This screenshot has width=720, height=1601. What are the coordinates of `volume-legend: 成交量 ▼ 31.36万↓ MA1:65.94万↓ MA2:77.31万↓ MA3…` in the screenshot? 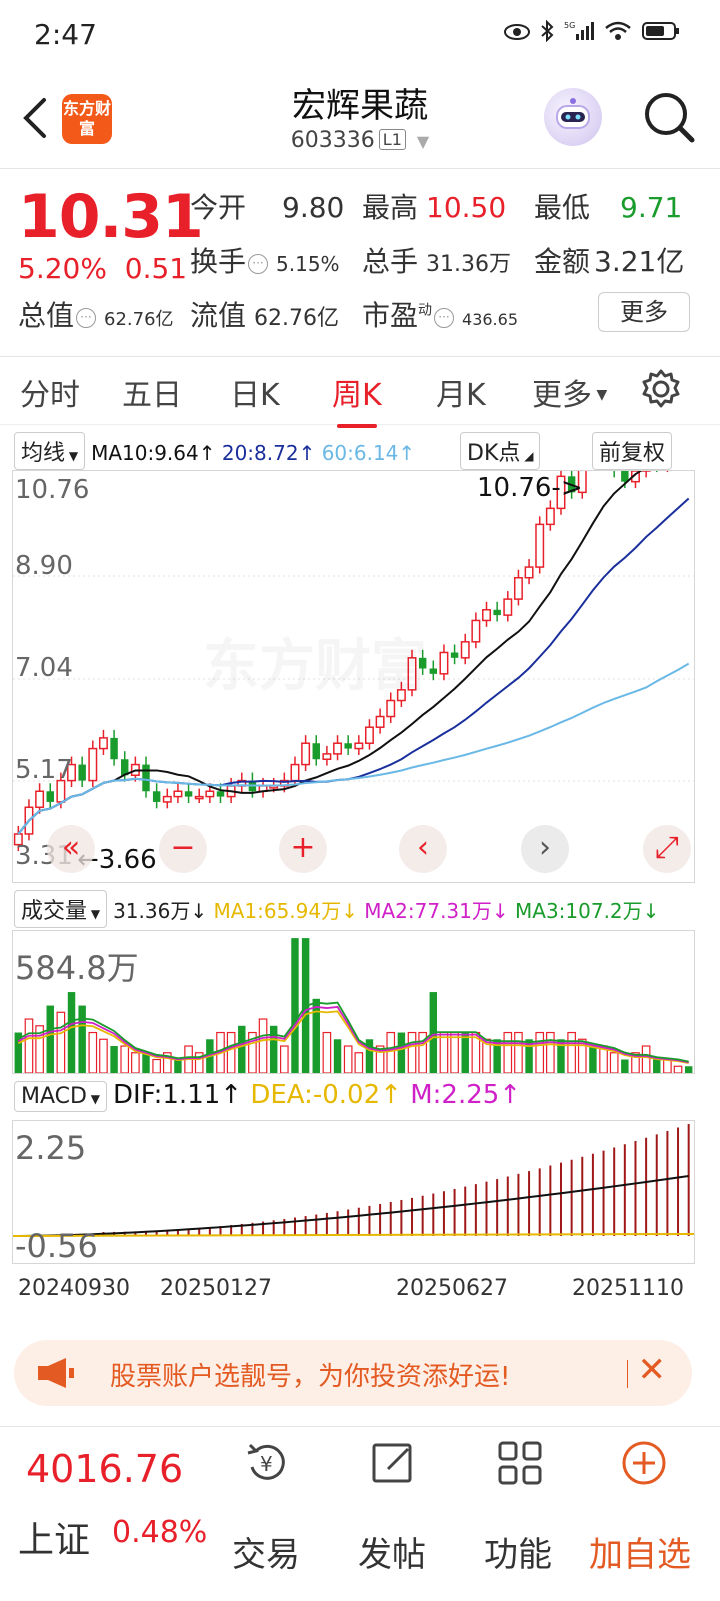 It's located at (336, 909).